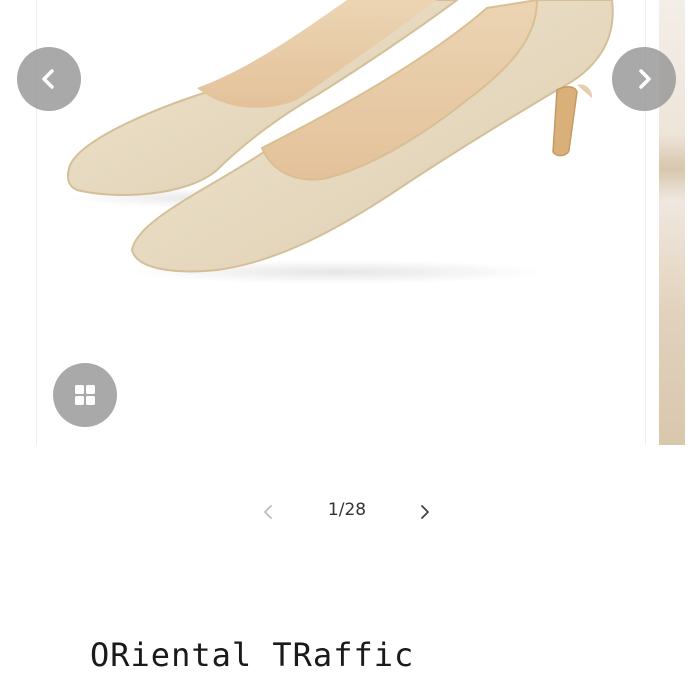 This screenshot has height=696, width=696. Describe the element at coordinates (690, 222) in the screenshot. I see `gallery-edge` at that location.